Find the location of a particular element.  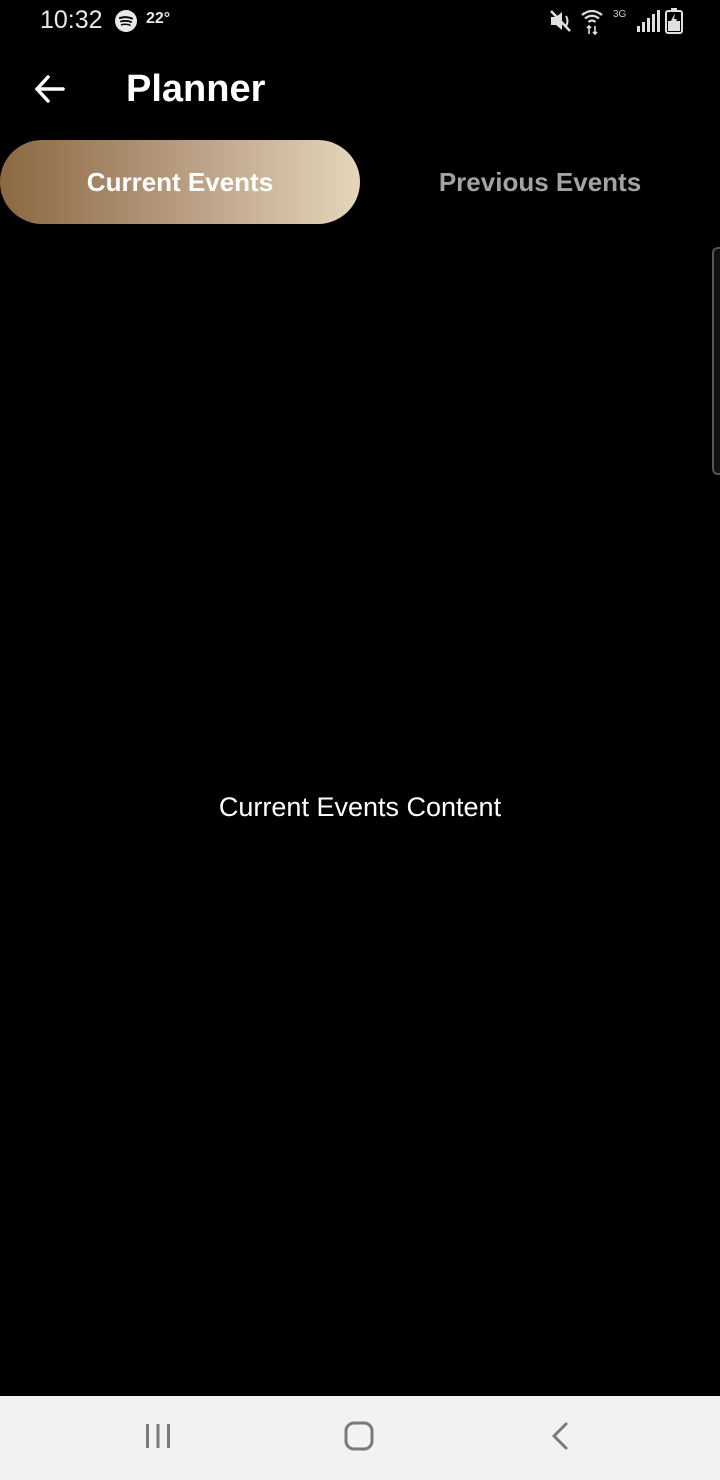

nav-back-button is located at coordinates (560, 1438).